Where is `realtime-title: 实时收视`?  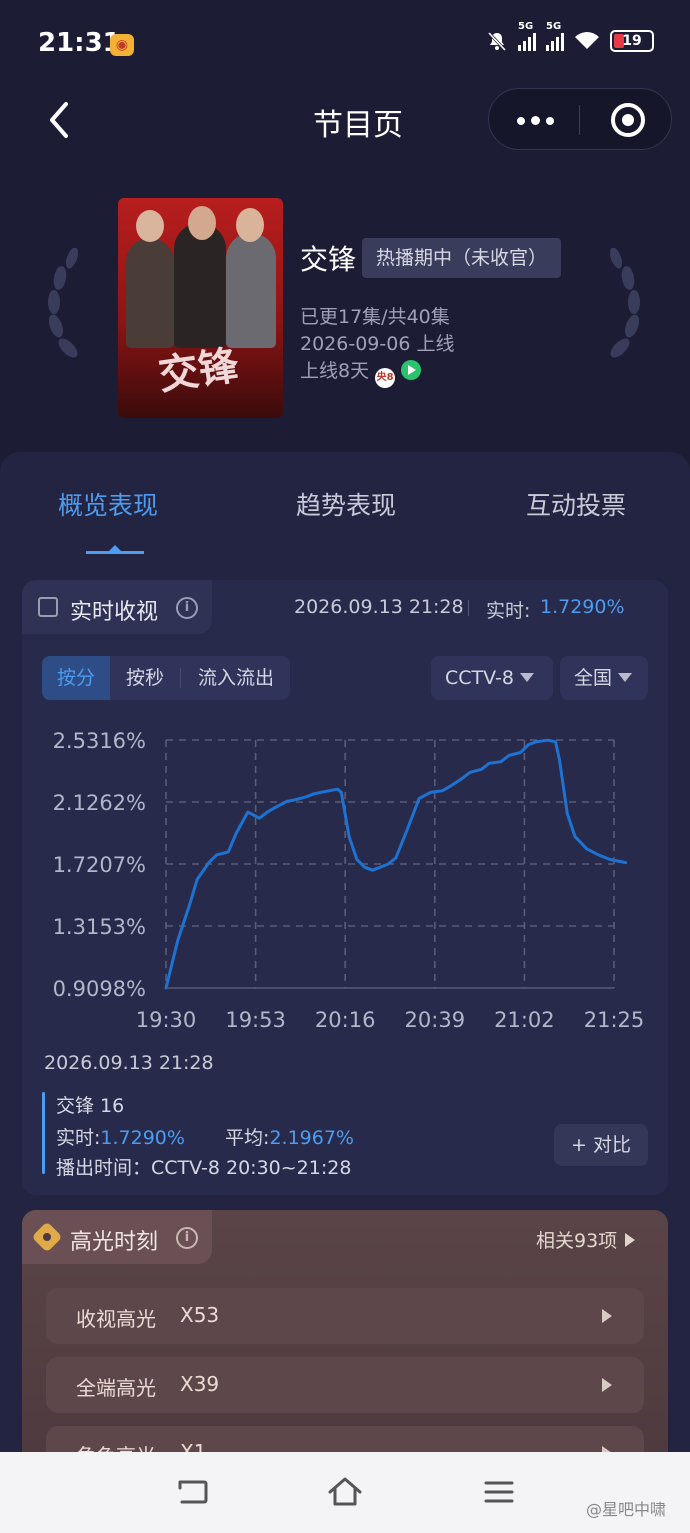
realtime-title: 实时收视 is located at coordinates (114, 612).